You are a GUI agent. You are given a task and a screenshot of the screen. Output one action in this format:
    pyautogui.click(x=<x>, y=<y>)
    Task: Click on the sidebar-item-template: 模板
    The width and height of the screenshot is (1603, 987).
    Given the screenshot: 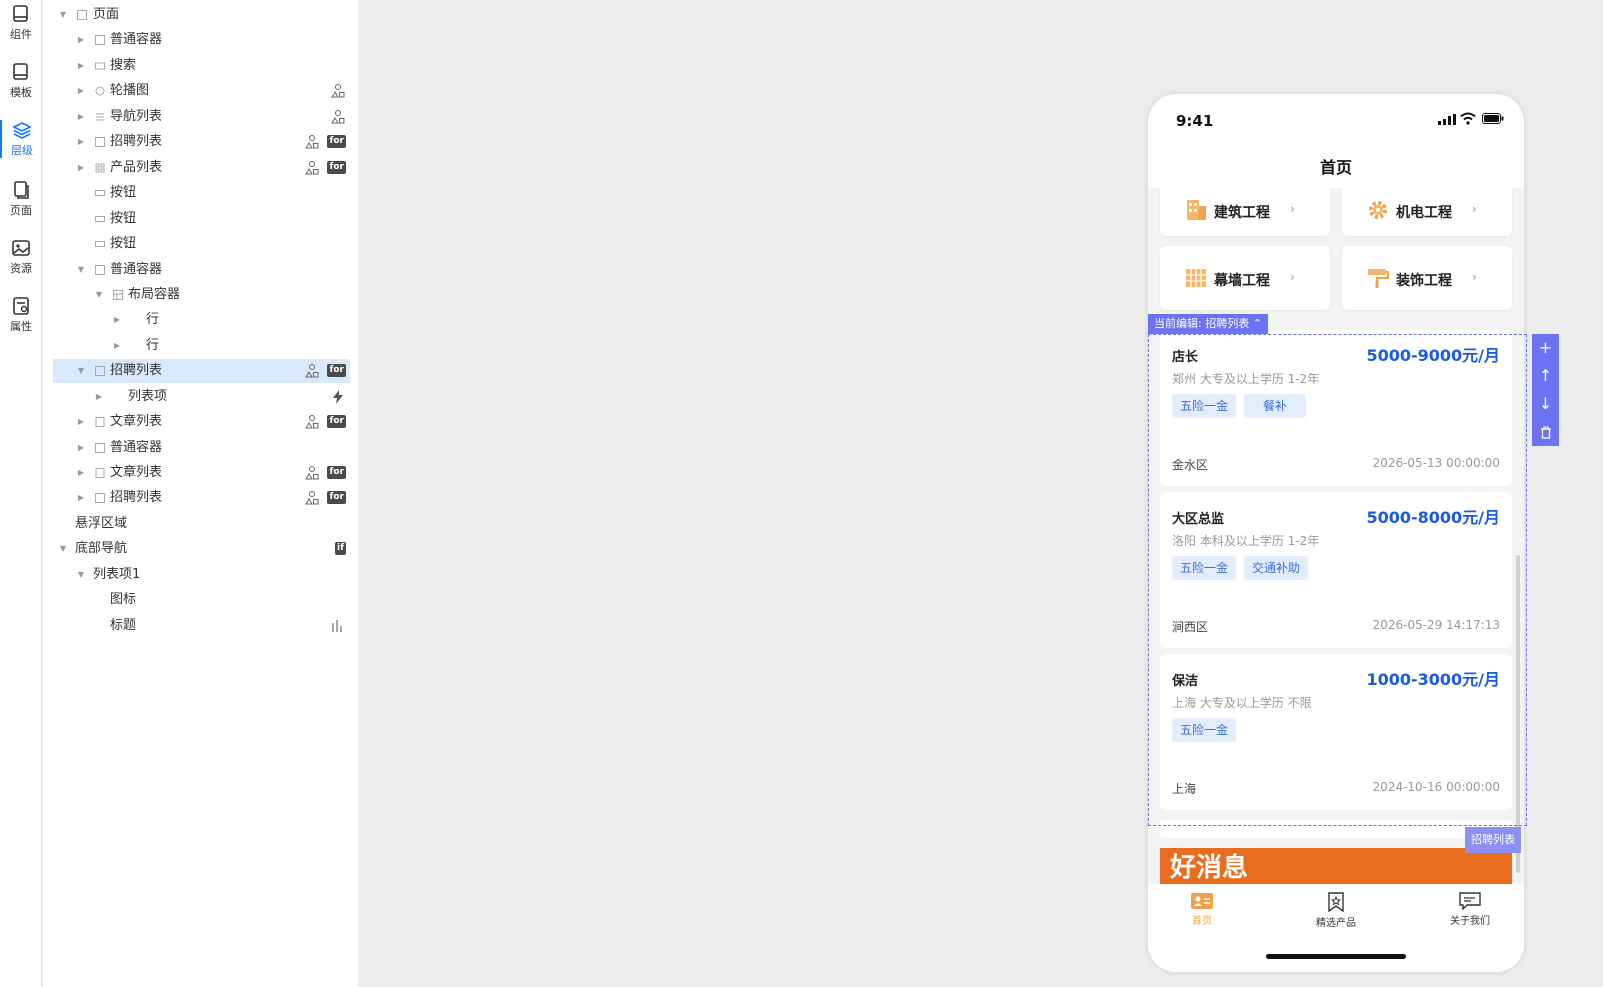 What is the action you would take?
    pyautogui.click(x=21, y=81)
    